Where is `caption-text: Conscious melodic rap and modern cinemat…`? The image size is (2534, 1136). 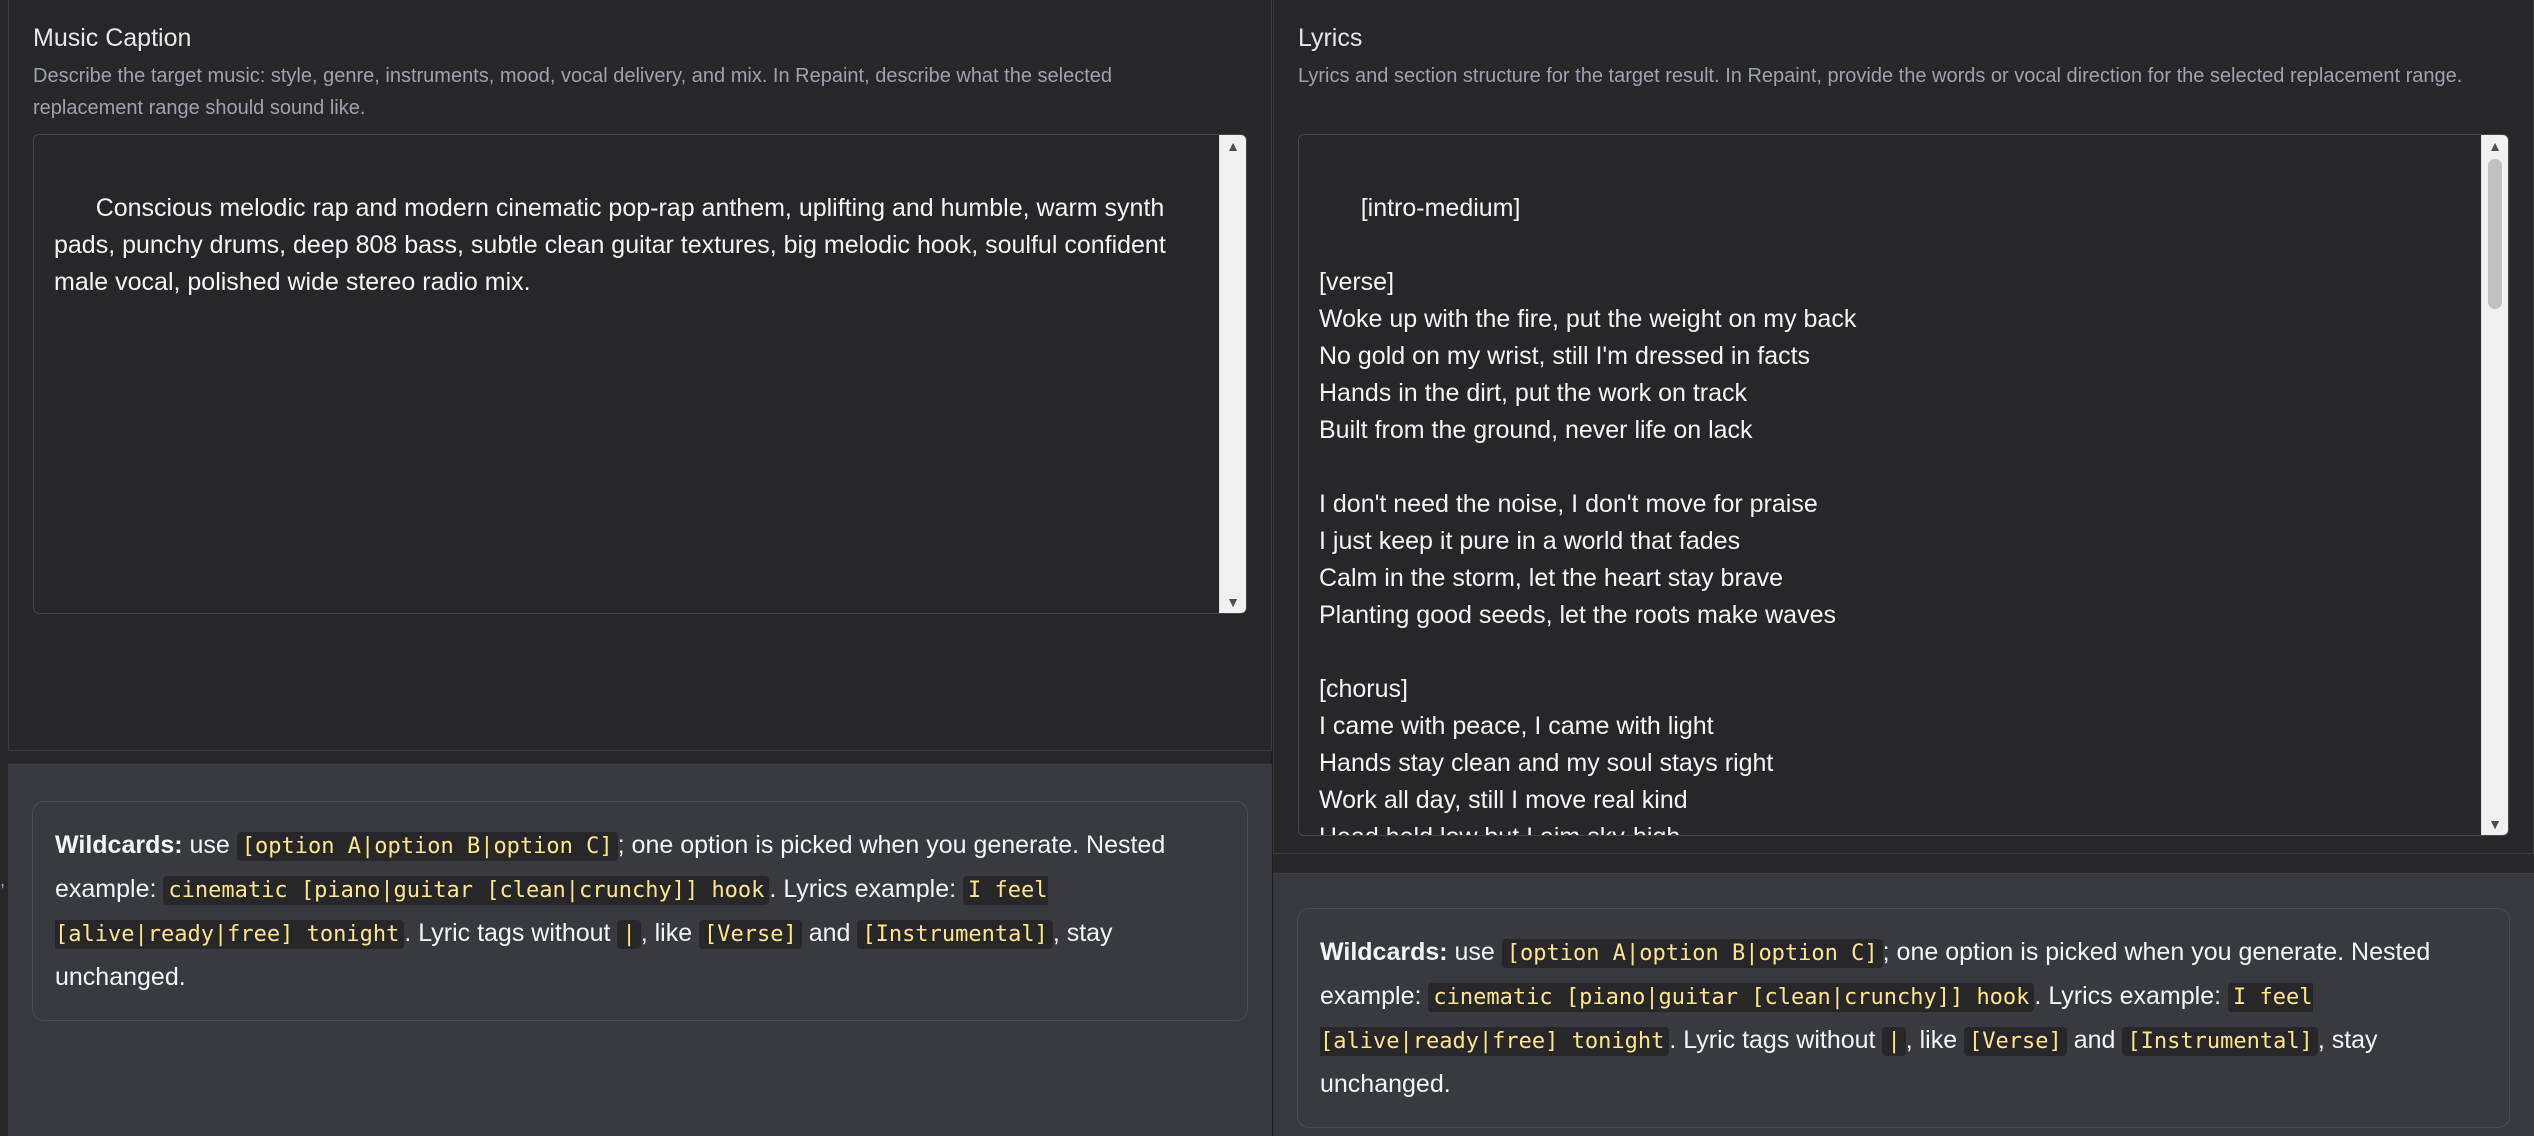
caption-text: Conscious melodic rap and modern cinemat… is located at coordinates (613, 245).